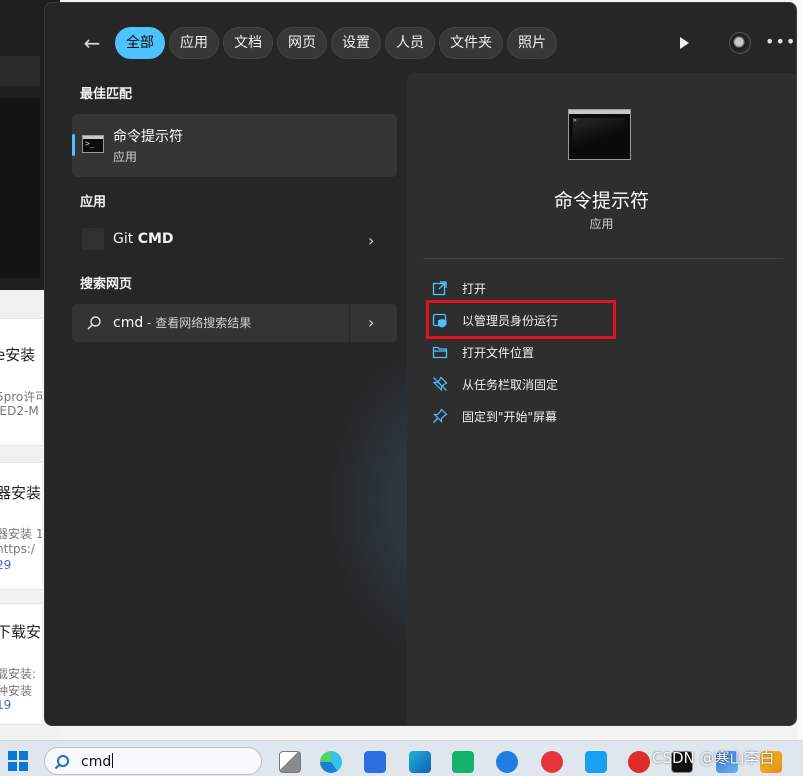  I want to click on cmd-app-large-icon: >, so click(599, 134).